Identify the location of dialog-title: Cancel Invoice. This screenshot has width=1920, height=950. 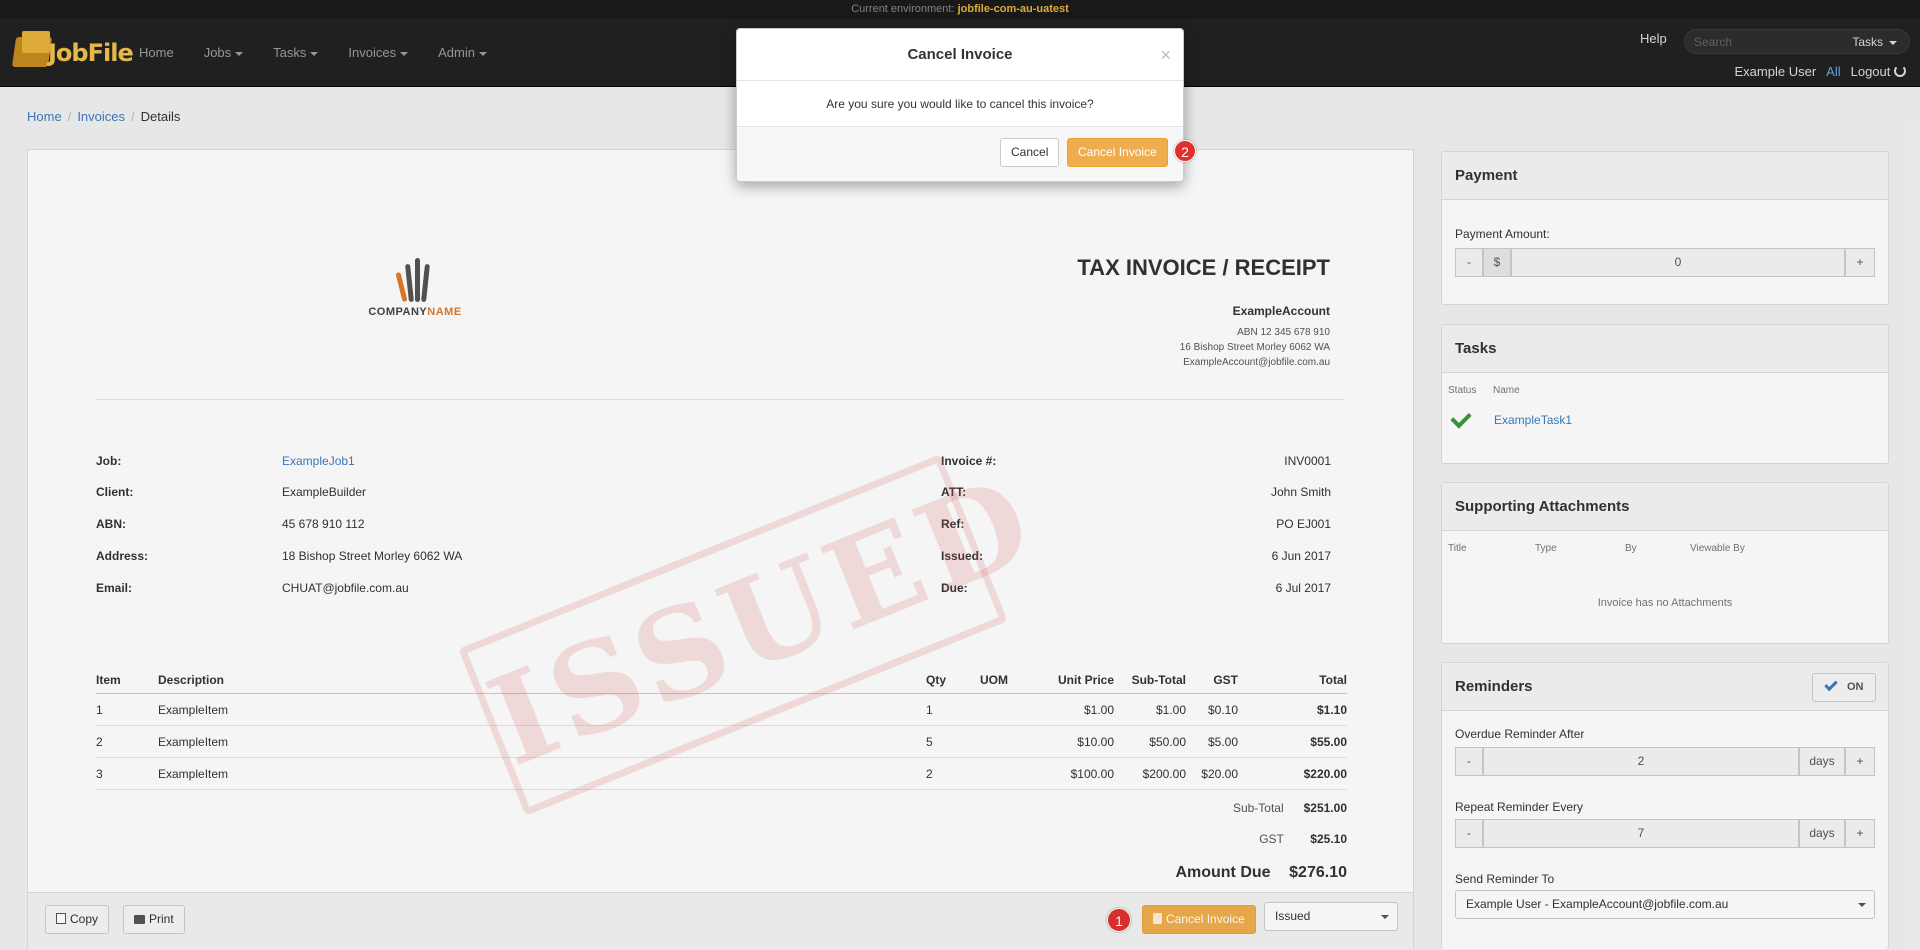
(960, 54).